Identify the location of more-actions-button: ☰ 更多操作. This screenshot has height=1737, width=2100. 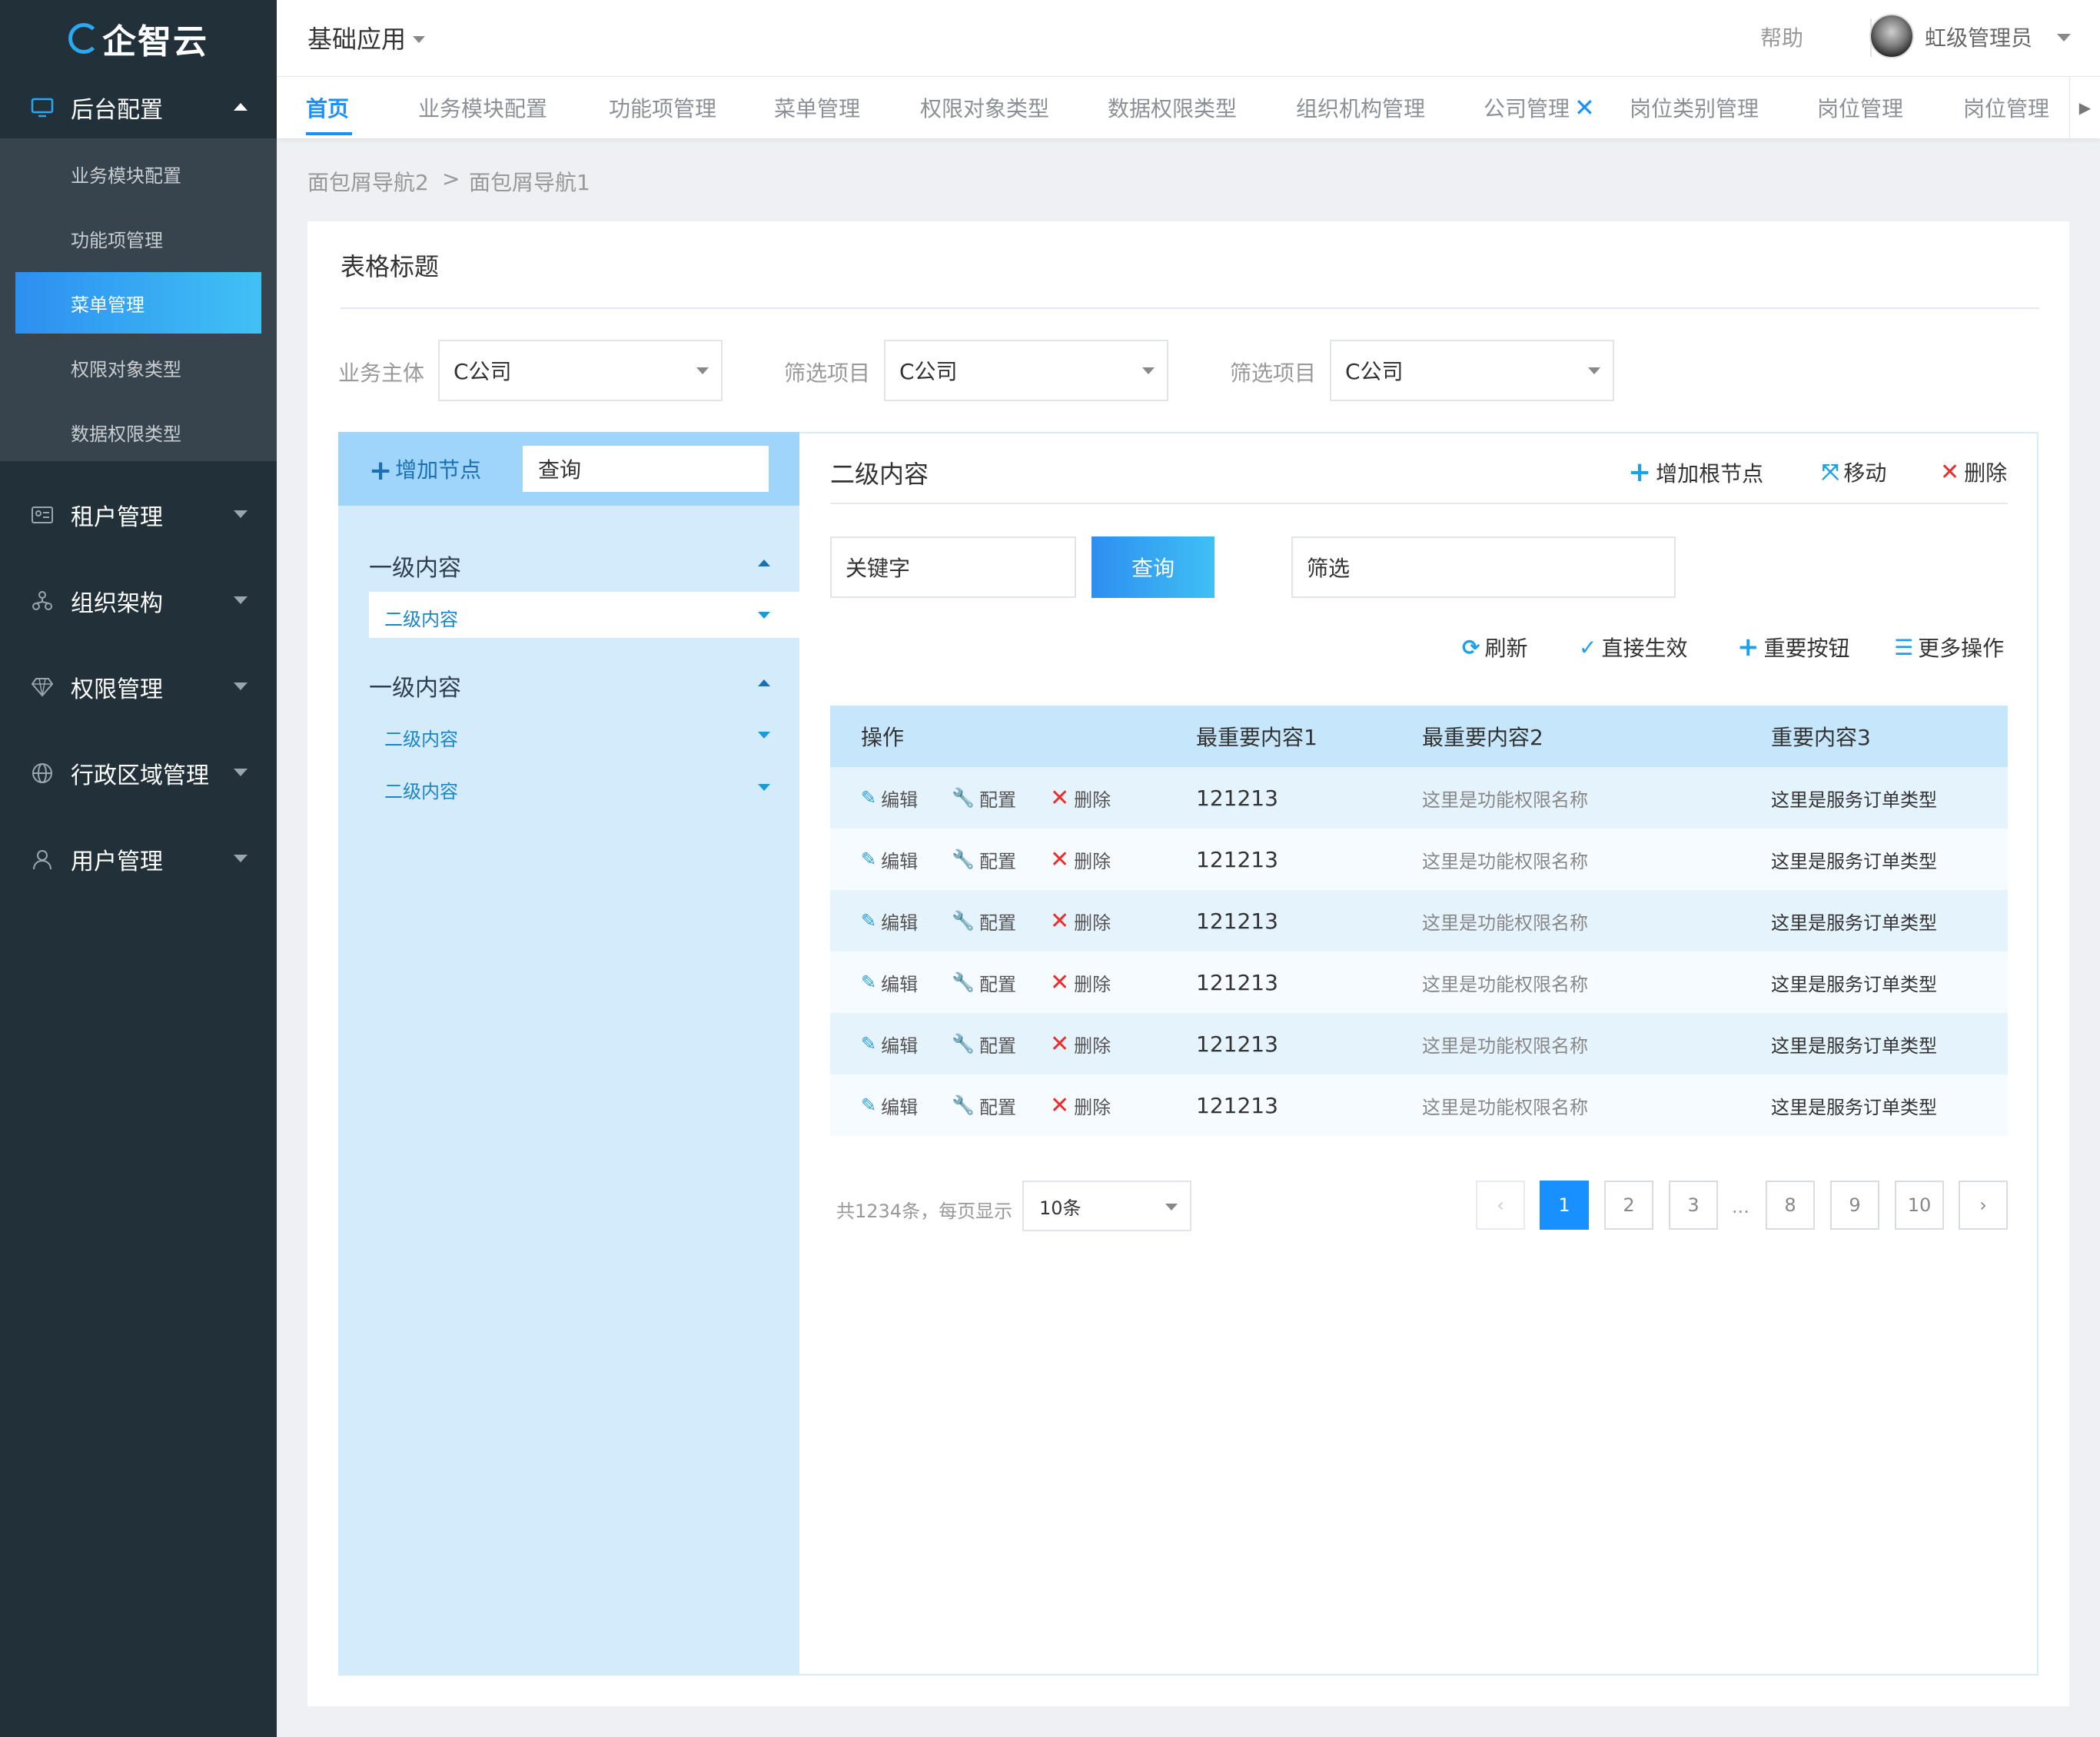
(1949, 647).